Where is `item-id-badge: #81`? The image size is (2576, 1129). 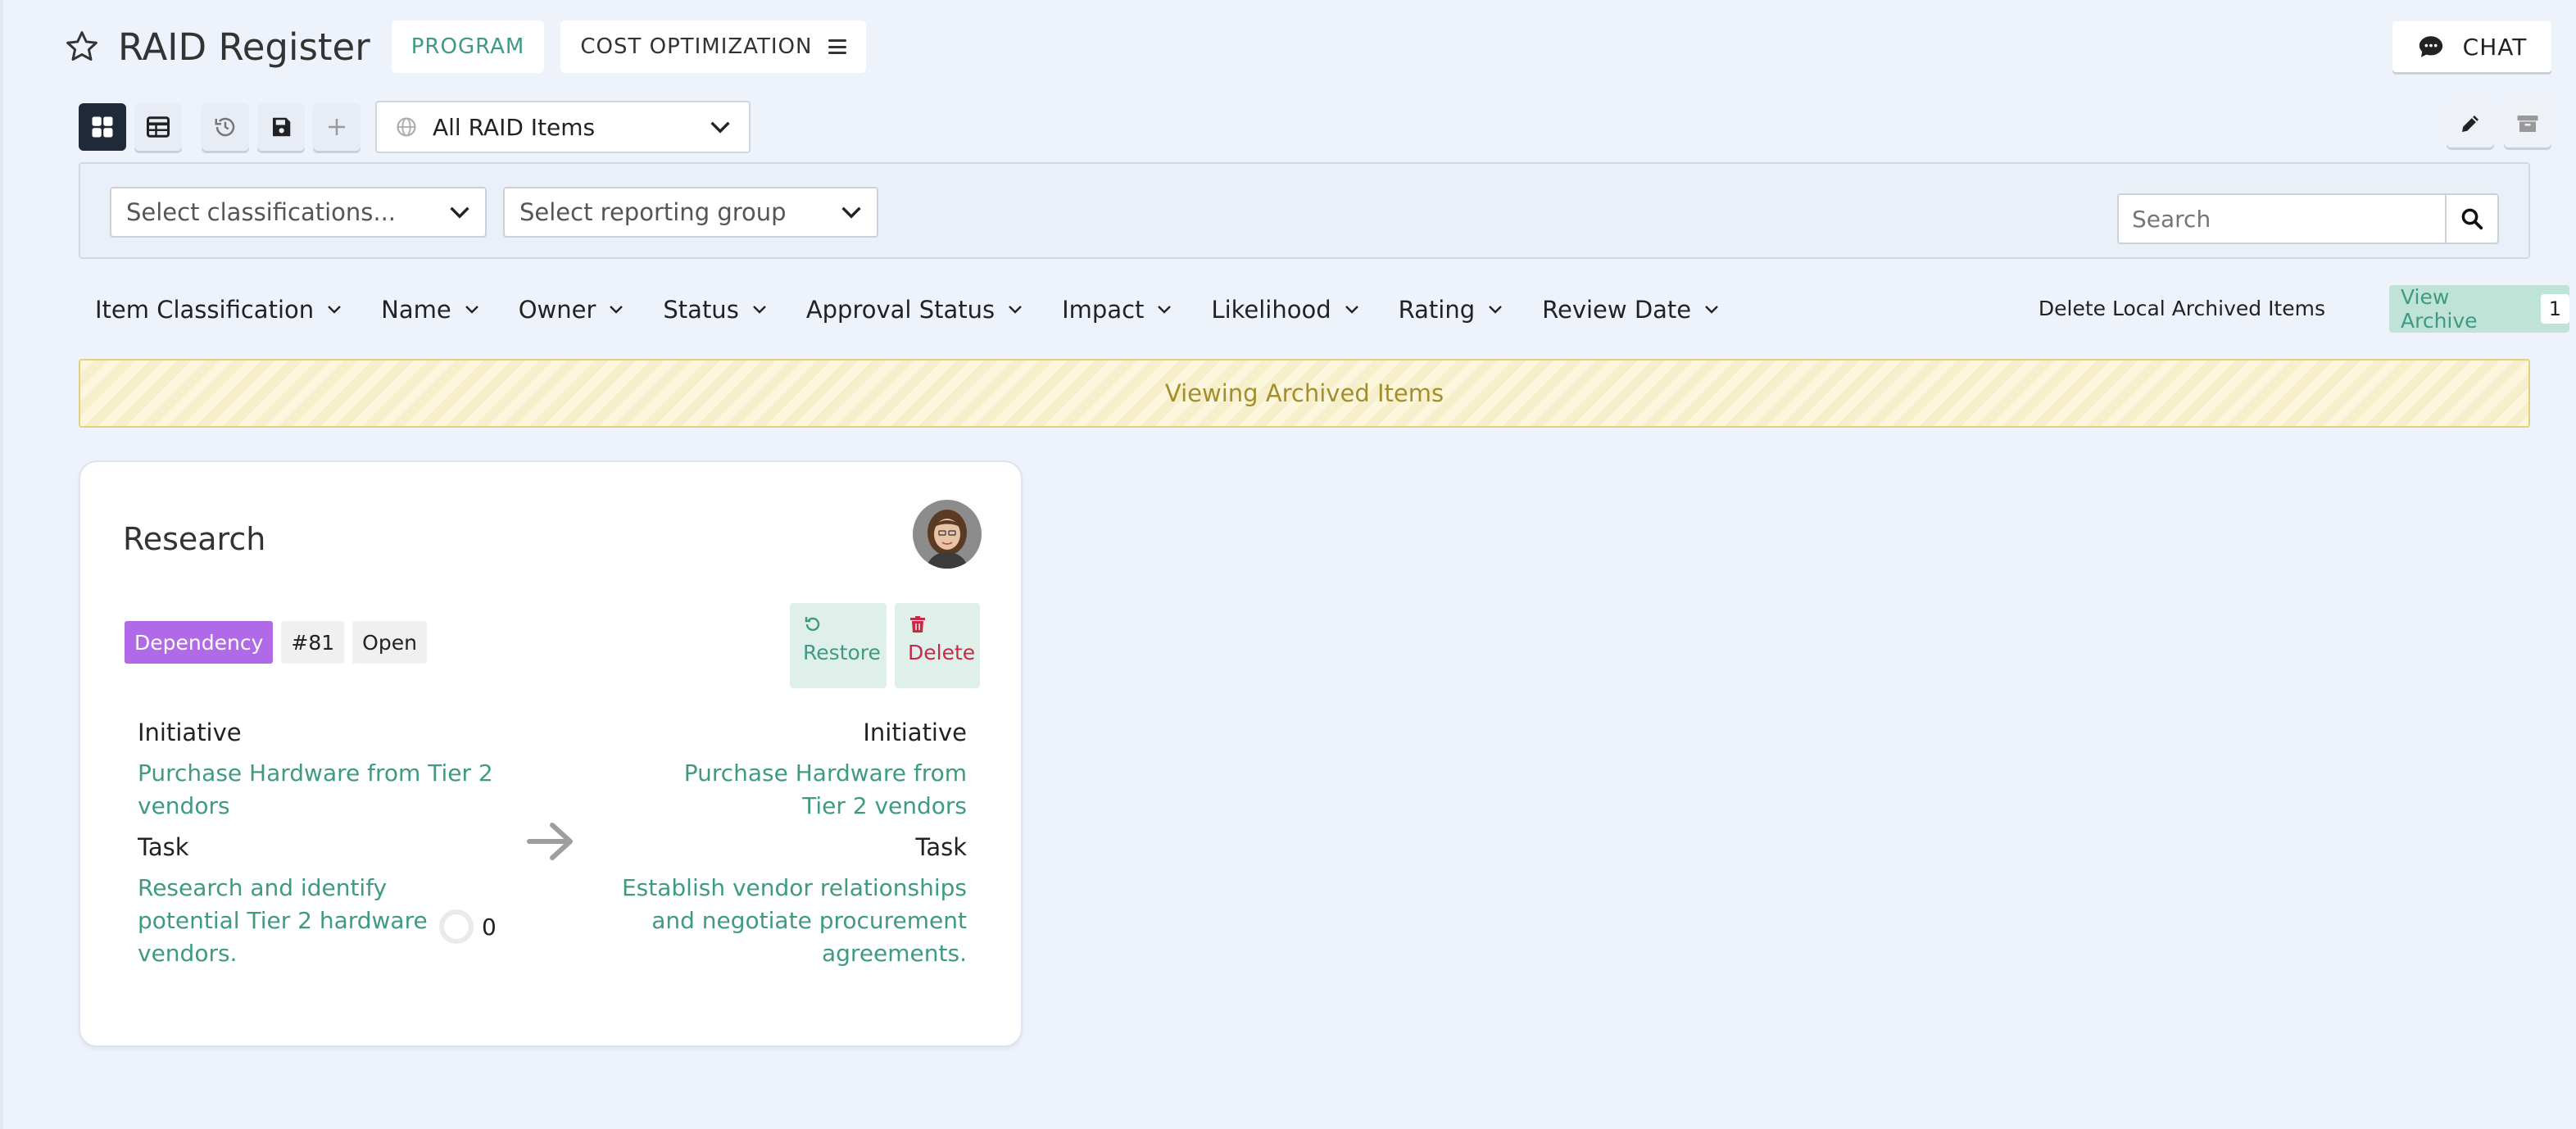 item-id-badge: #81 is located at coordinates (313, 642).